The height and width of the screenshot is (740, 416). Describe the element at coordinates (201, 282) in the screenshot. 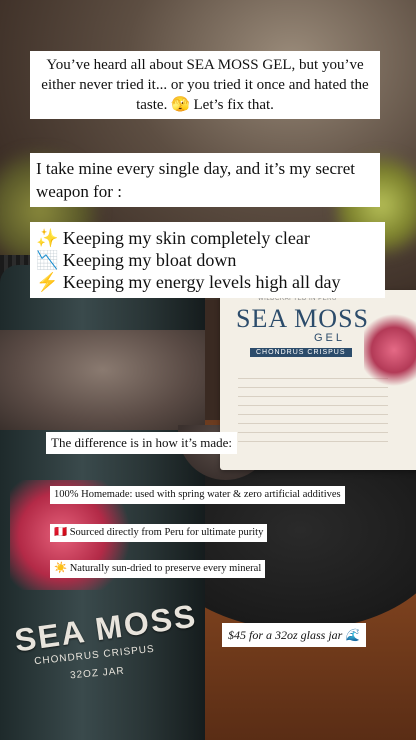

I see `benefit-text: Keeping my energy levels high all day` at that location.